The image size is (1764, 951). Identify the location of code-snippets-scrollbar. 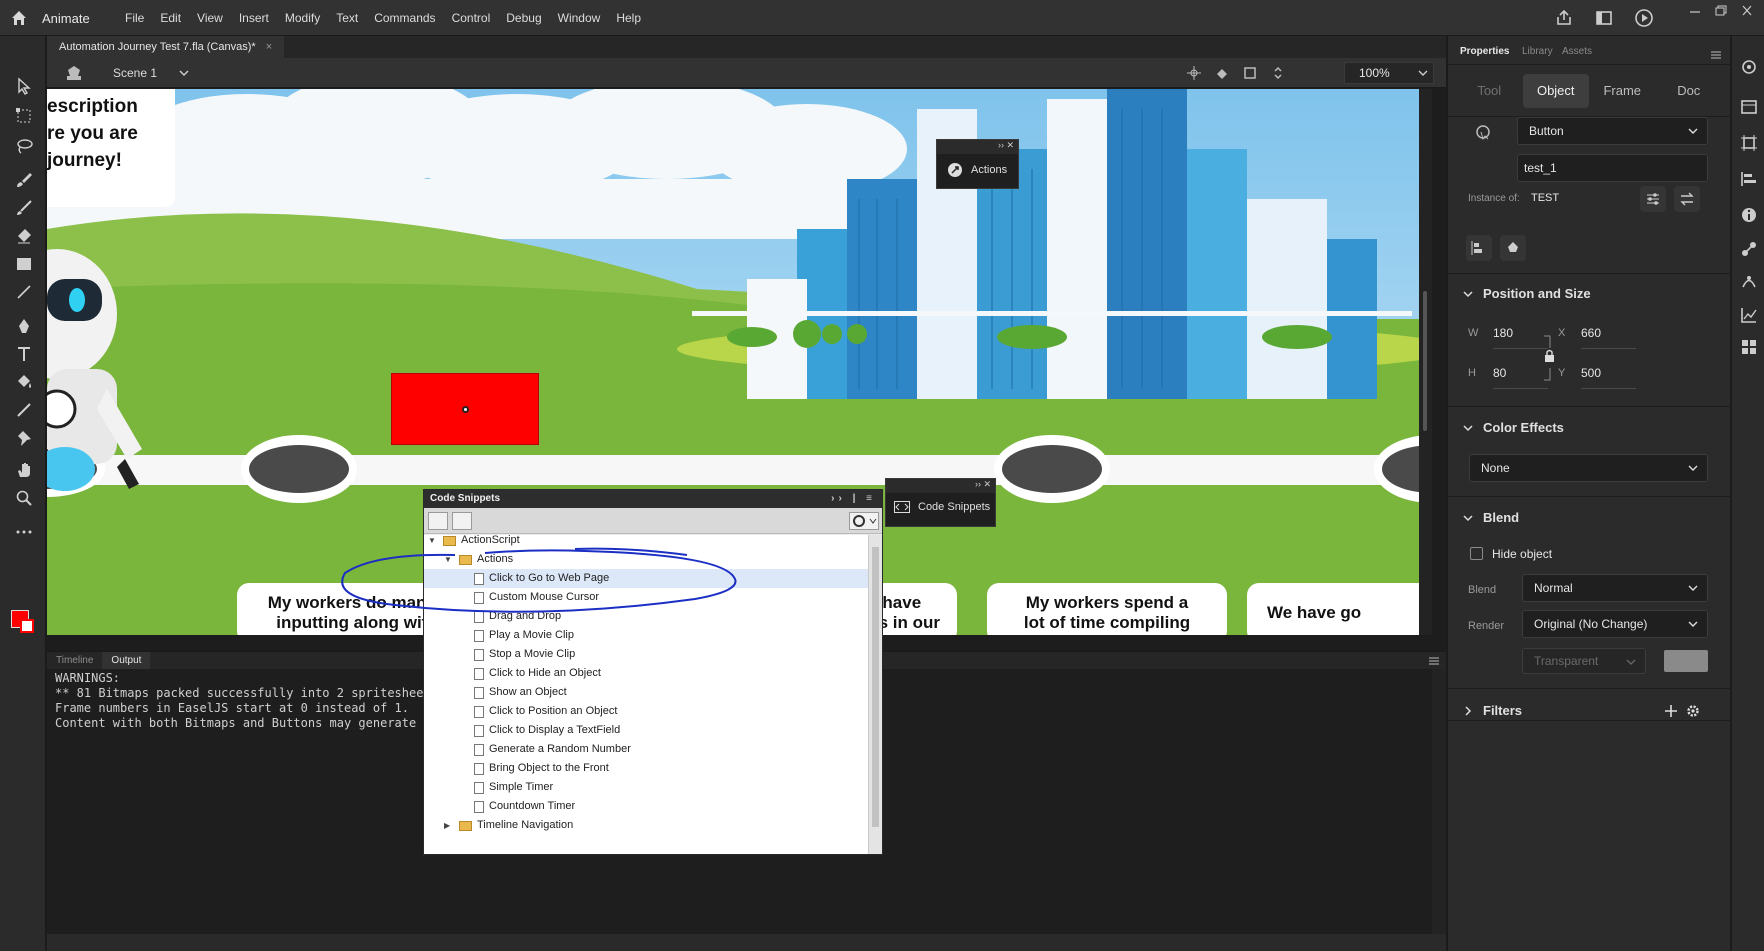
(875, 694).